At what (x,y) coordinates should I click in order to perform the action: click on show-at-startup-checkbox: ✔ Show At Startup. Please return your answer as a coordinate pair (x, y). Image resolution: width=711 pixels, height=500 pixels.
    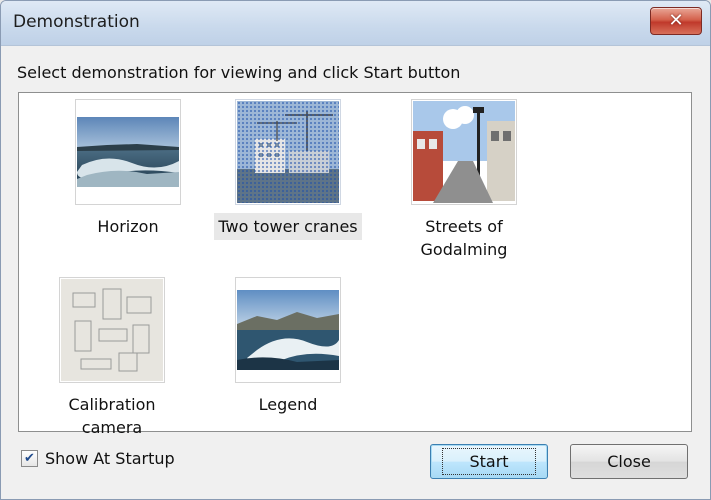
    Looking at the image, I should click on (98, 458).